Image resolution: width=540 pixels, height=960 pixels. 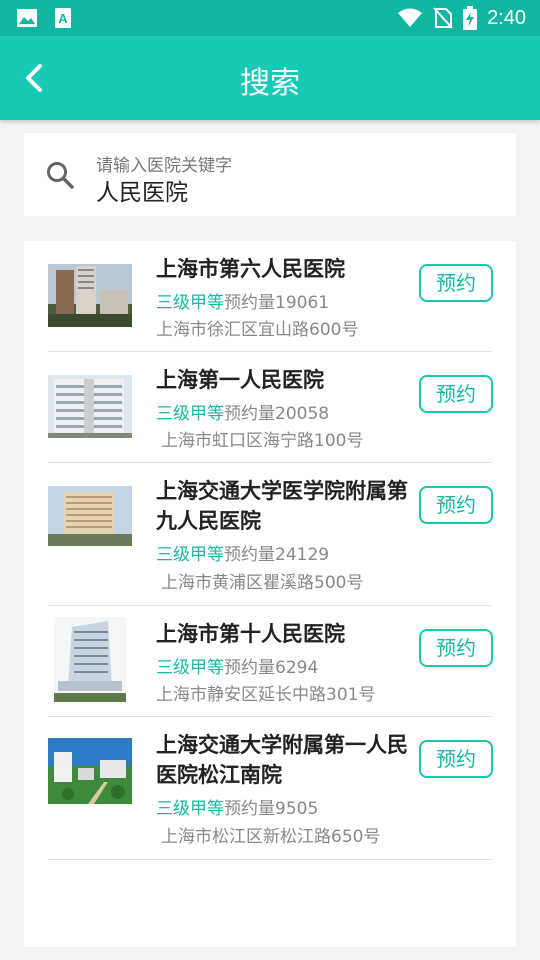 I want to click on hospital-name: 上海市第六人民医院, so click(x=250, y=269).